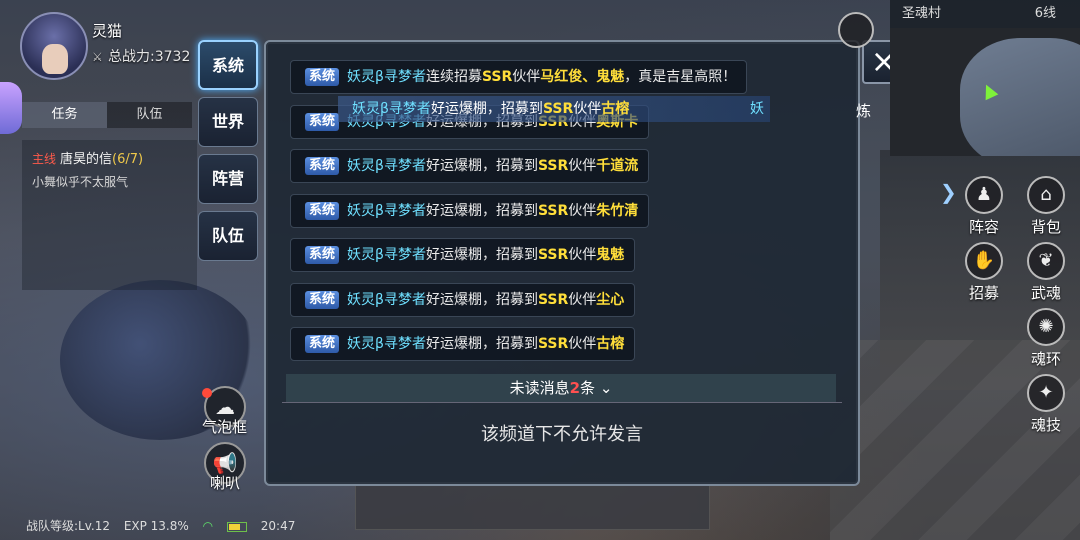 Image resolution: width=1080 pixels, height=540 pixels. Describe the element at coordinates (1046, 207) in the screenshot. I see `menu-bag: ⌂ 背包` at that location.